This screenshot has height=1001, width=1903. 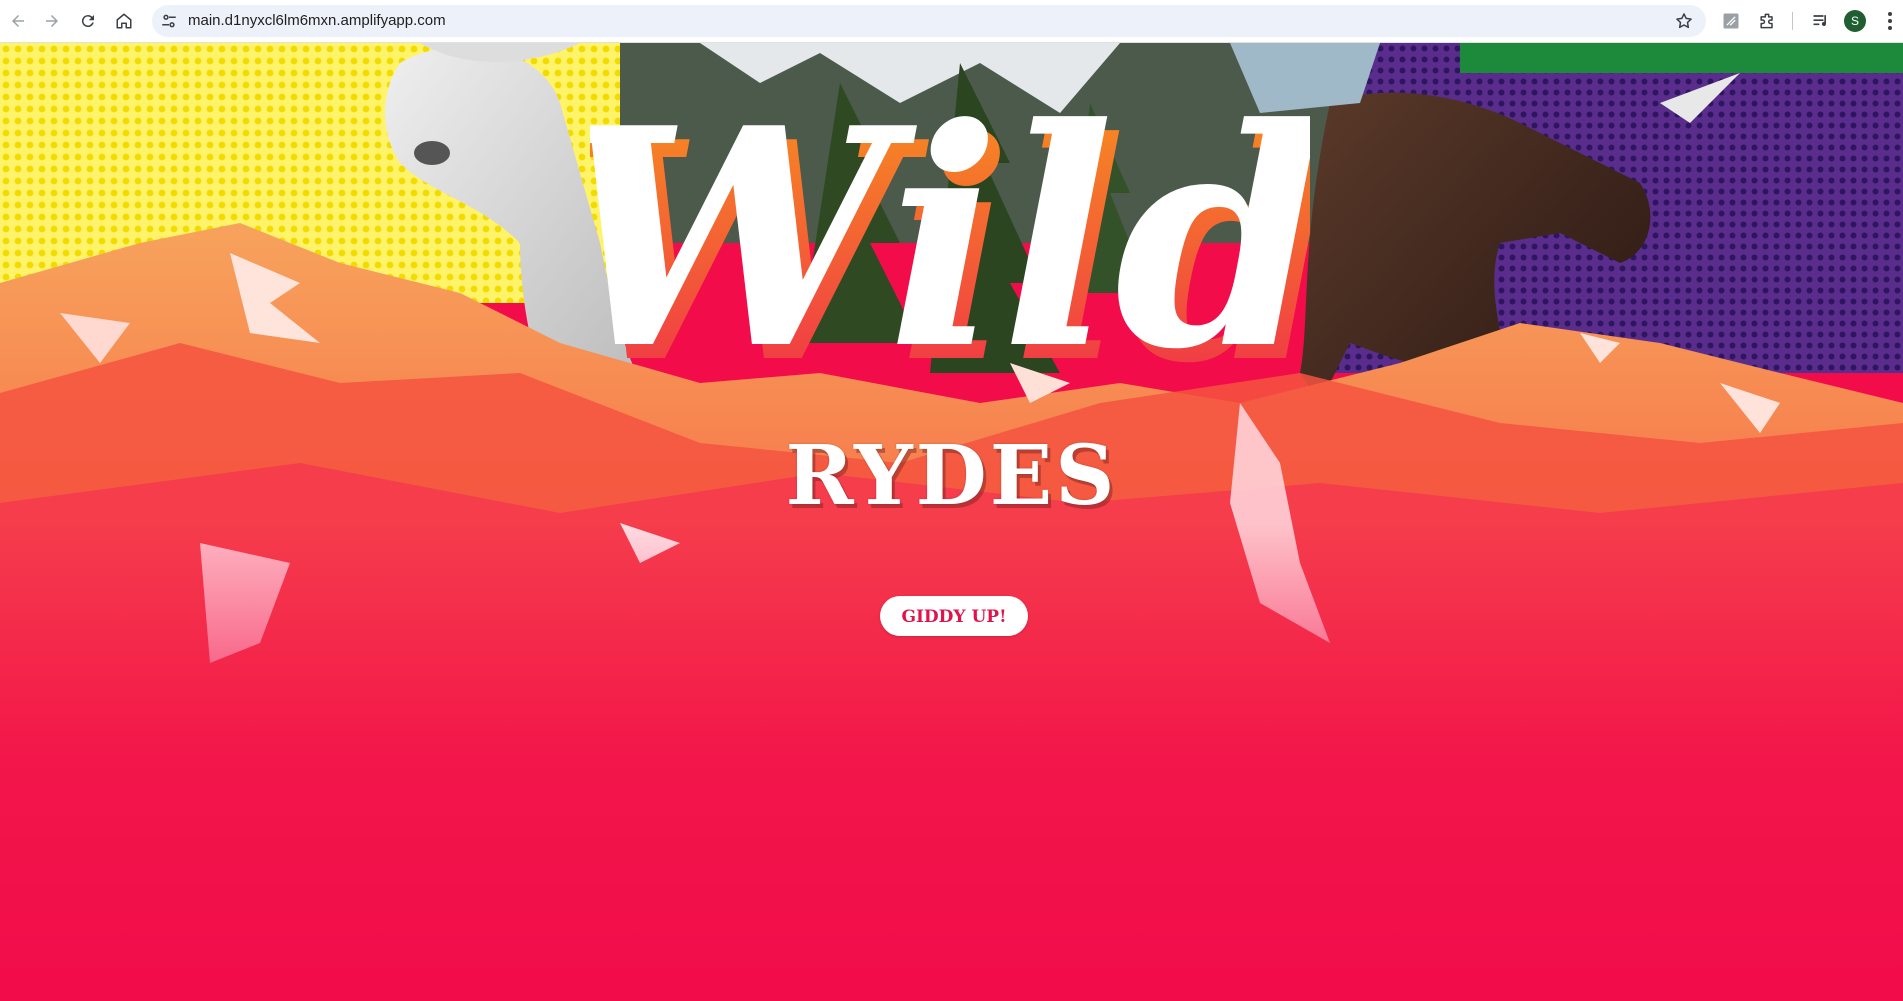 I want to click on home-icon, so click(x=124, y=21).